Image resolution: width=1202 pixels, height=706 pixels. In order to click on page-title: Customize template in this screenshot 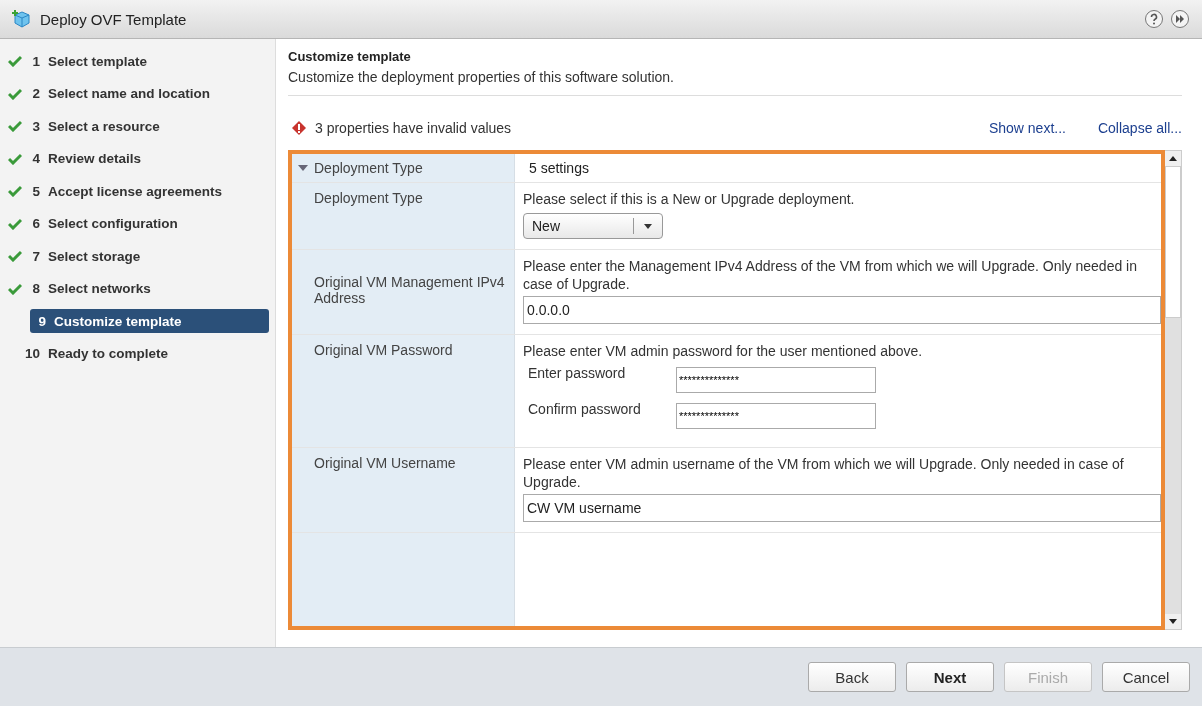, I will do `click(350, 56)`.